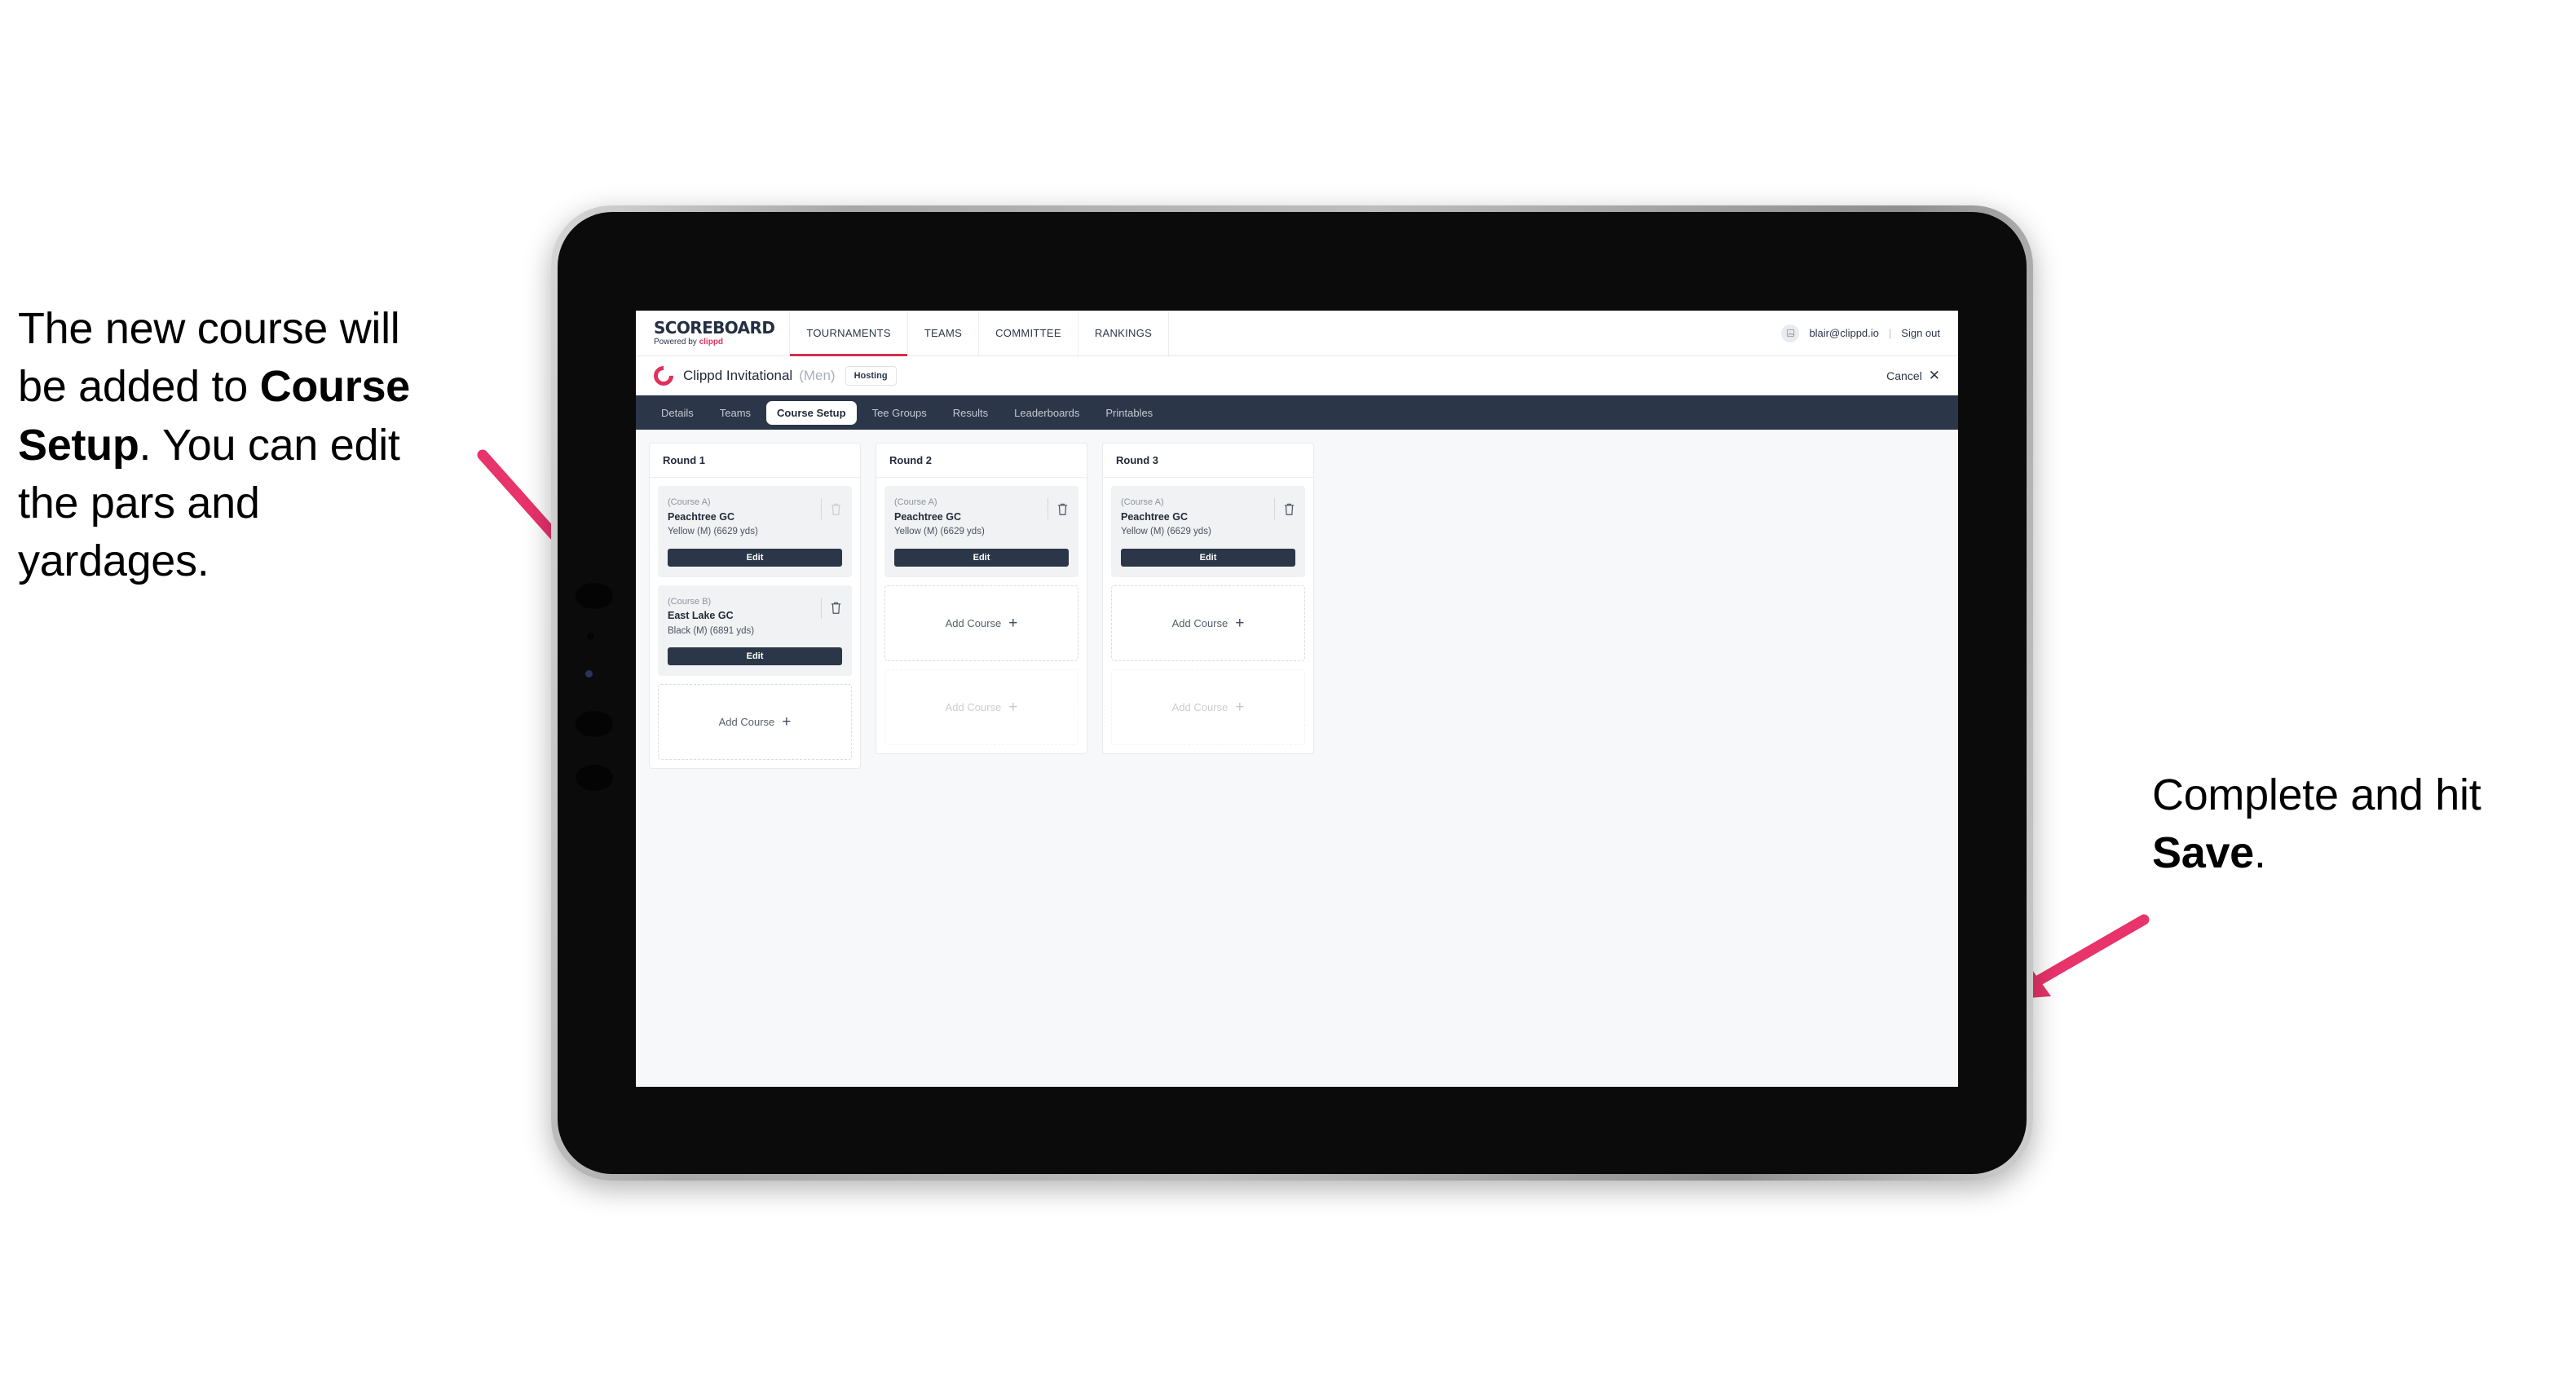 The image size is (2576, 1386). I want to click on nav-item-teams-label: TEAMS, so click(943, 333).